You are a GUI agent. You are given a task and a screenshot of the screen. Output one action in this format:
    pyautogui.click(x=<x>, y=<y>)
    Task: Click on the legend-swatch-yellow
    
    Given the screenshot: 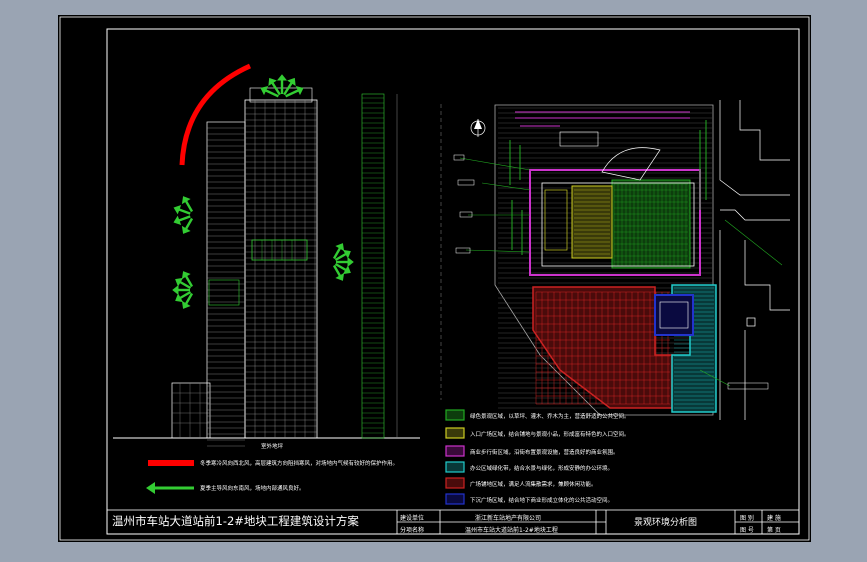 What is the action you would take?
    pyautogui.click(x=455, y=433)
    